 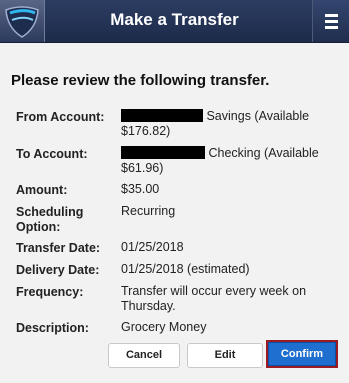 What do you see at coordinates (142, 168) in the screenshot?
I see `to-account-balance: $61.96)` at bounding box center [142, 168].